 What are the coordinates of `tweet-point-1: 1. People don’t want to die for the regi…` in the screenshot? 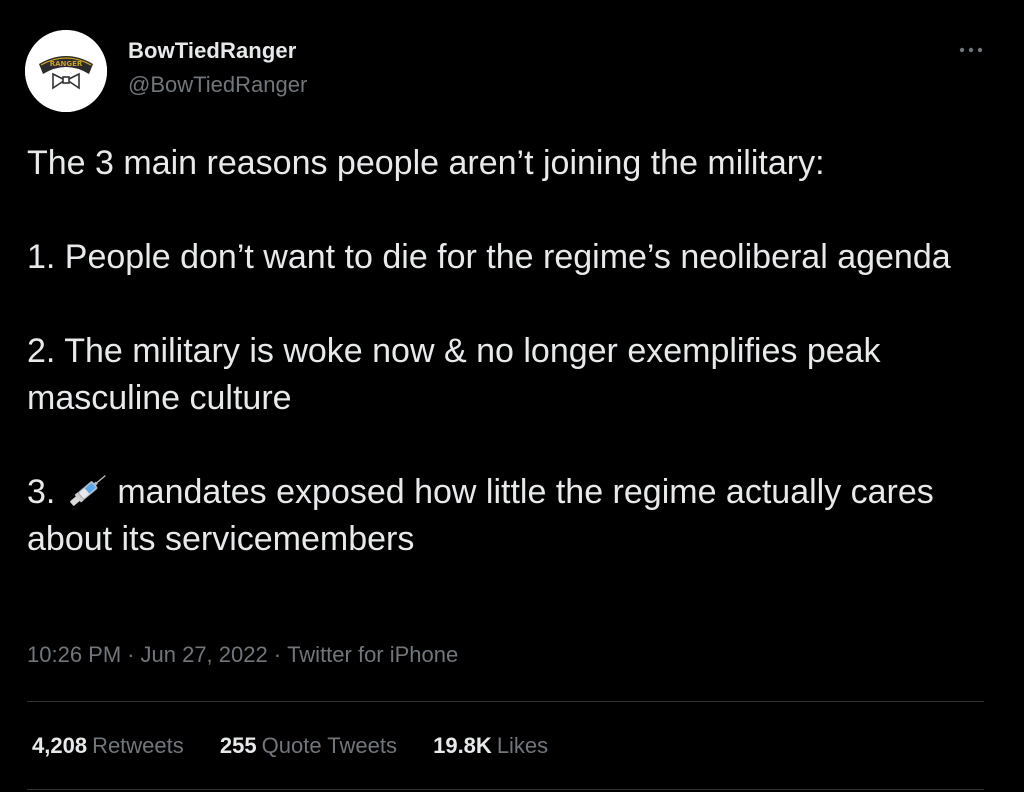 It's located at (489, 257).